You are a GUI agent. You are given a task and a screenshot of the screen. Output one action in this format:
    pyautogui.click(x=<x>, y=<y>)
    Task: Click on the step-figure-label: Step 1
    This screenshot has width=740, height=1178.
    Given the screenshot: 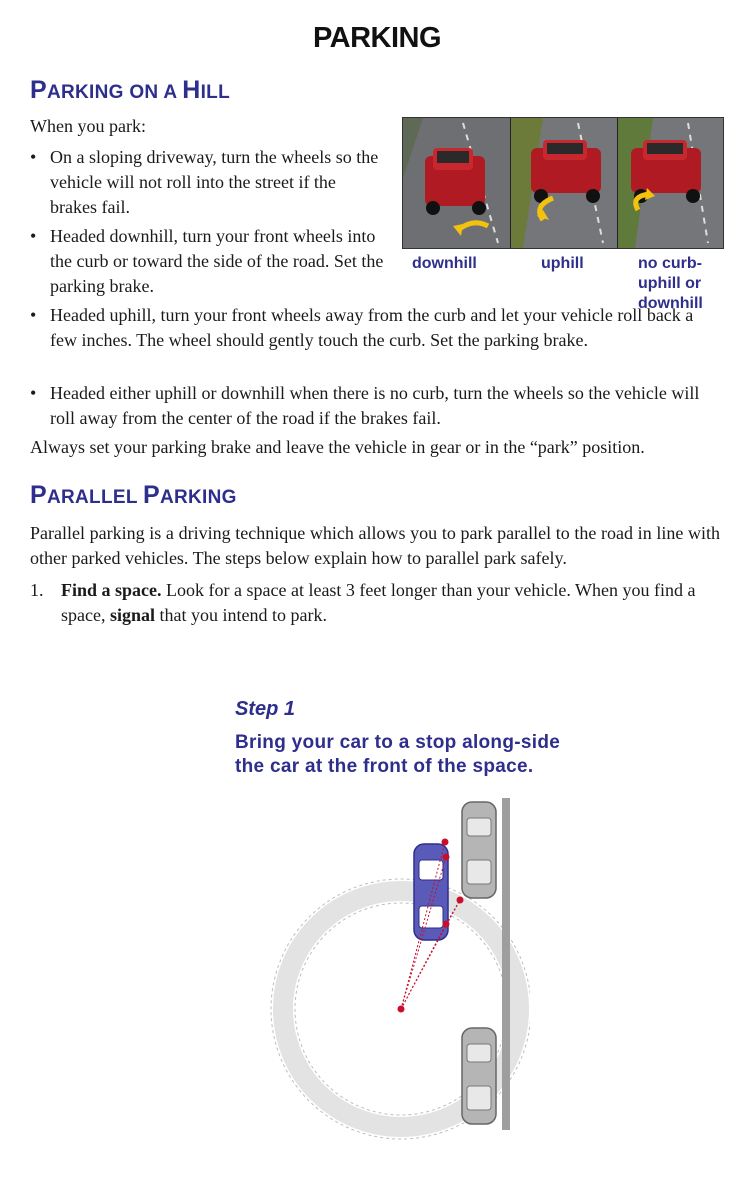 What is the action you would take?
    pyautogui.click(x=265, y=709)
    